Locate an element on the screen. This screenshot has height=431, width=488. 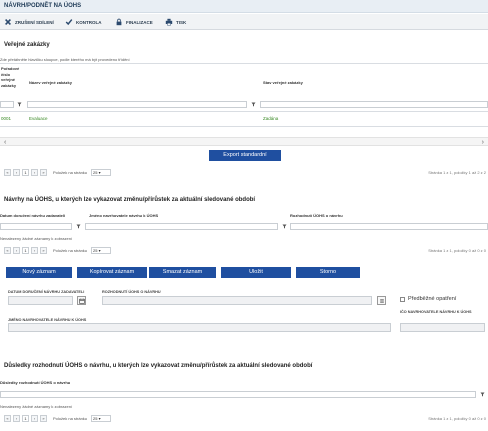
copy-record-button: Kopírovat záznam is located at coordinates (112, 272).